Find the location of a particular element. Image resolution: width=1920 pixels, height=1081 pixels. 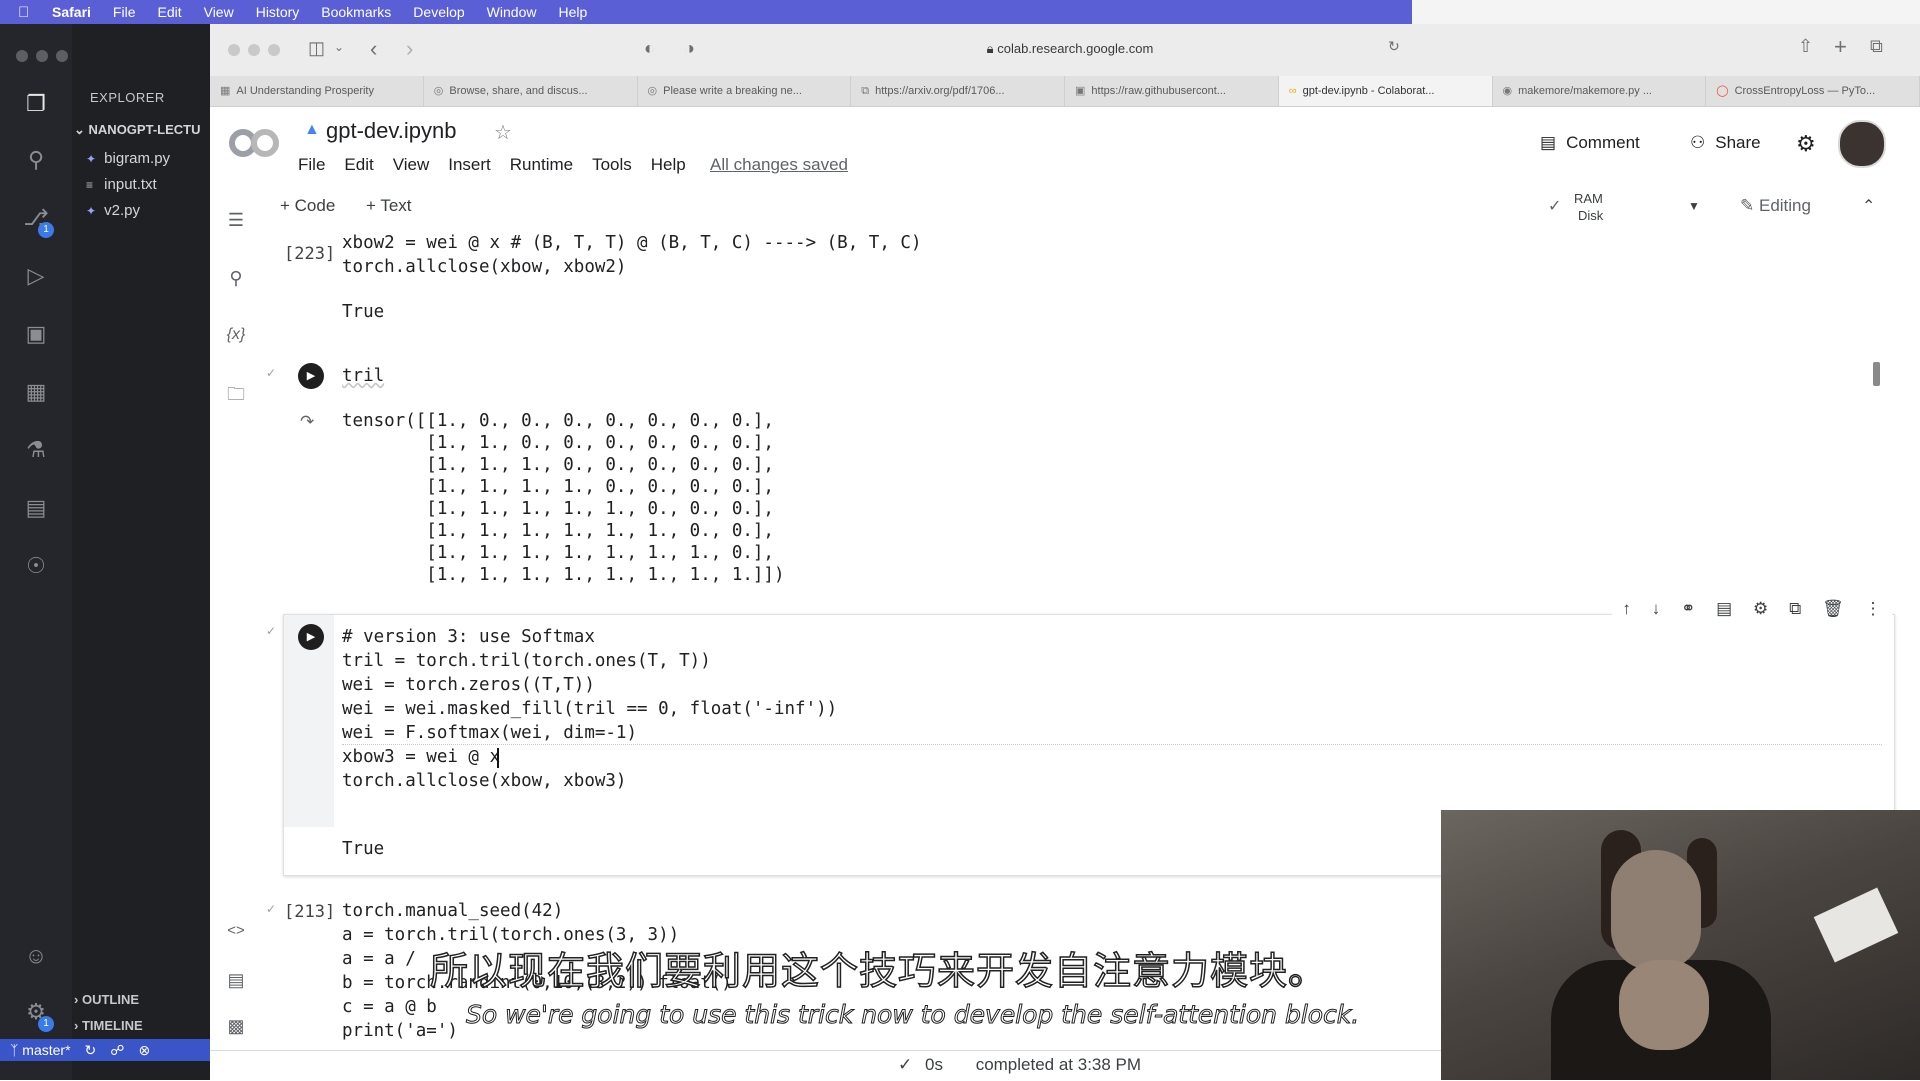

share-icon: ⇧ is located at coordinates (1805, 46).